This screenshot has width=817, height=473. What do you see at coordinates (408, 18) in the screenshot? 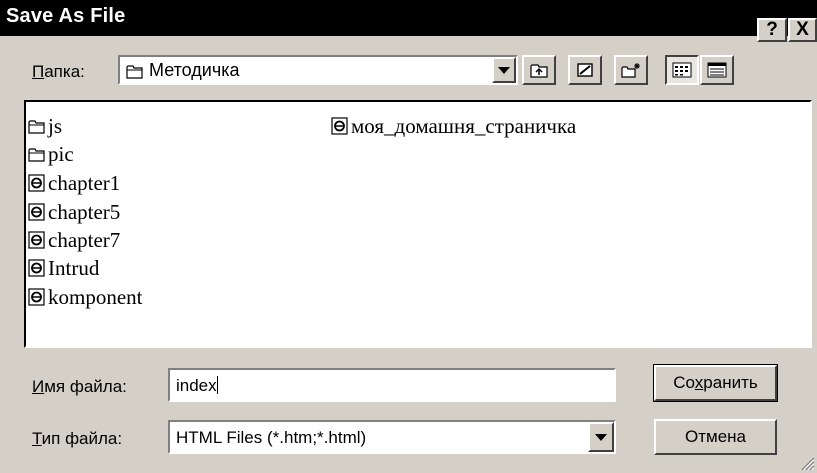
I see `title-bar: Save As File` at bounding box center [408, 18].